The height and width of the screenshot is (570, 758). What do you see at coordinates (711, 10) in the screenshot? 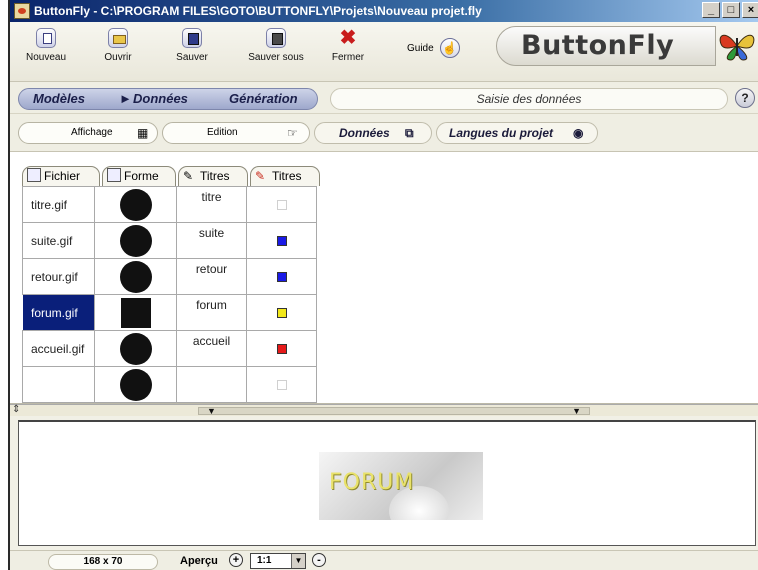
I see `minimize-button: _` at bounding box center [711, 10].